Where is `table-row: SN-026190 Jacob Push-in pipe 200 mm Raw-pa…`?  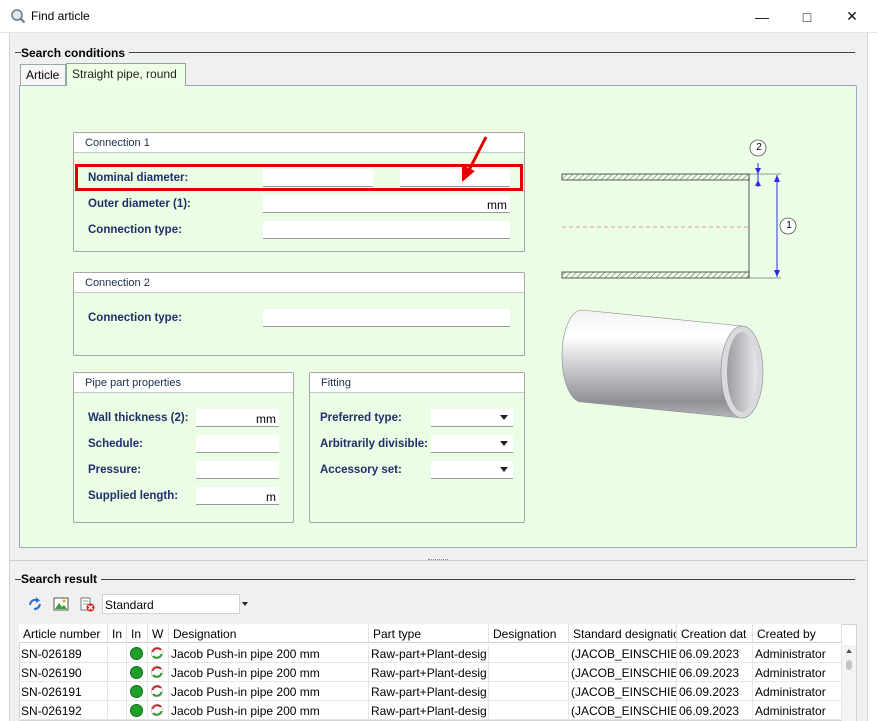 table-row: SN-026190 Jacob Push-in pipe 200 mm Raw-pa… is located at coordinates (430, 672).